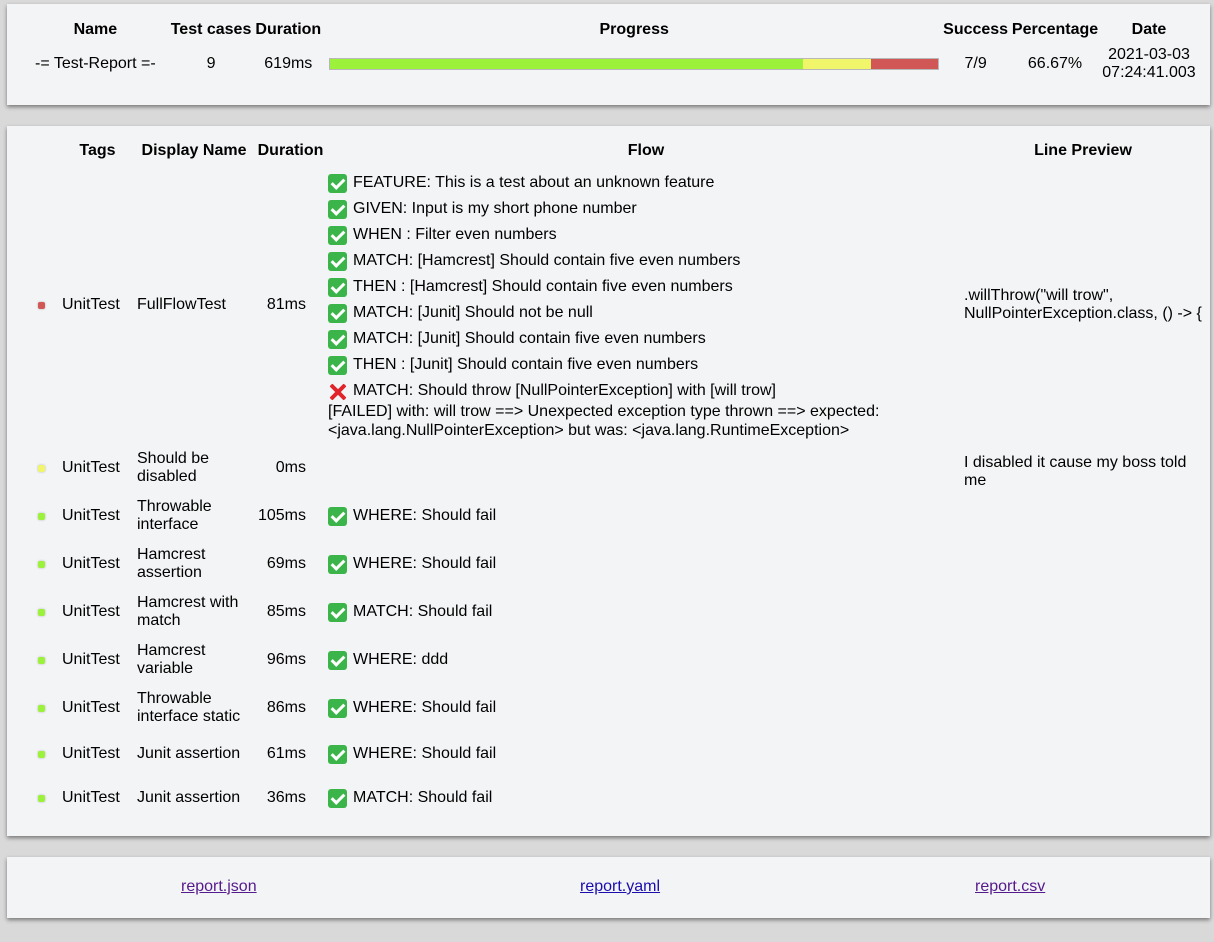 The height and width of the screenshot is (942, 1214). Describe the element at coordinates (634, 29) in the screenshot. I see `progress-header: Progress` at that location.